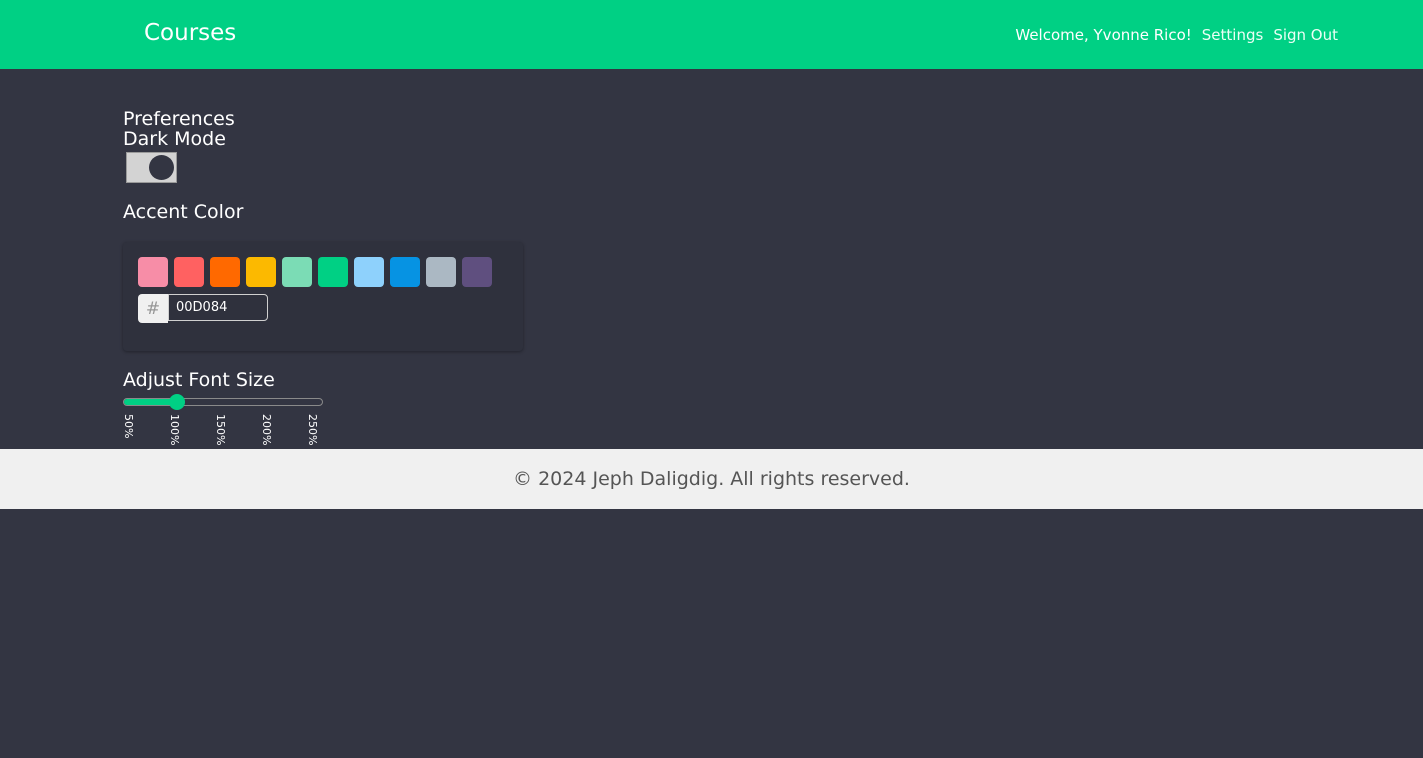  I want to click on accent-color-picker: #, so click(323, 296).